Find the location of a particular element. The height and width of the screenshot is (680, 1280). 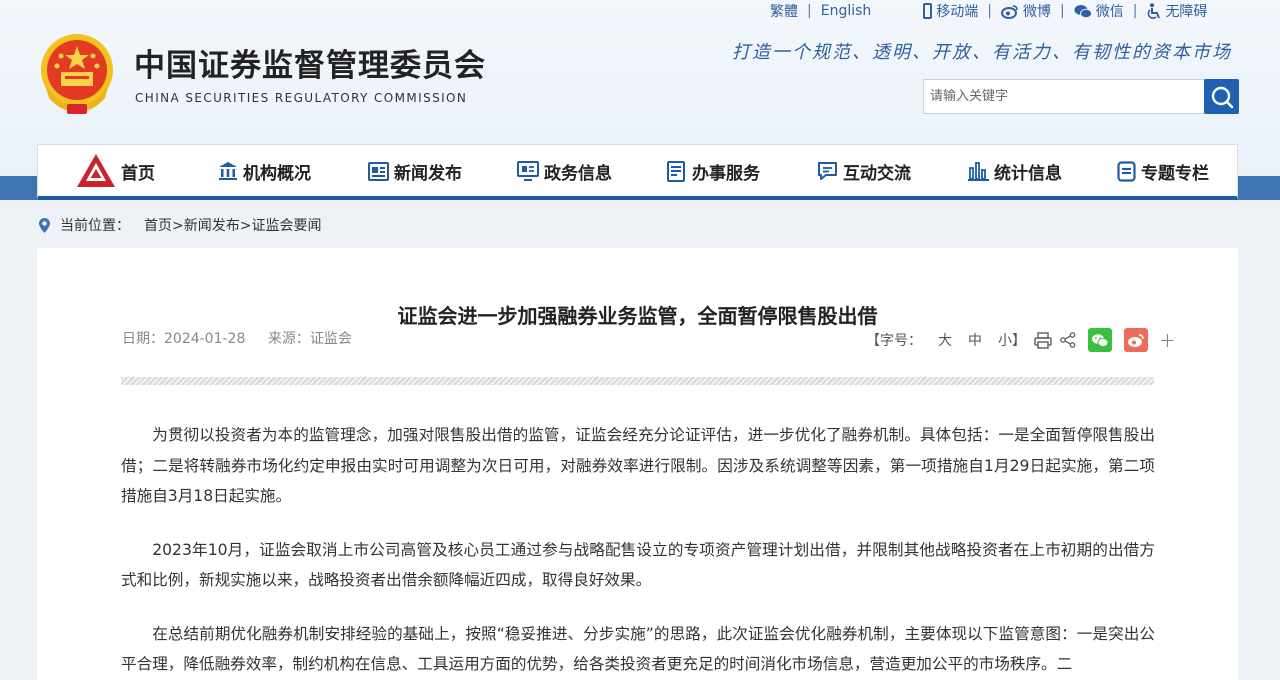

building-icon is located at coordinates (228, 171).